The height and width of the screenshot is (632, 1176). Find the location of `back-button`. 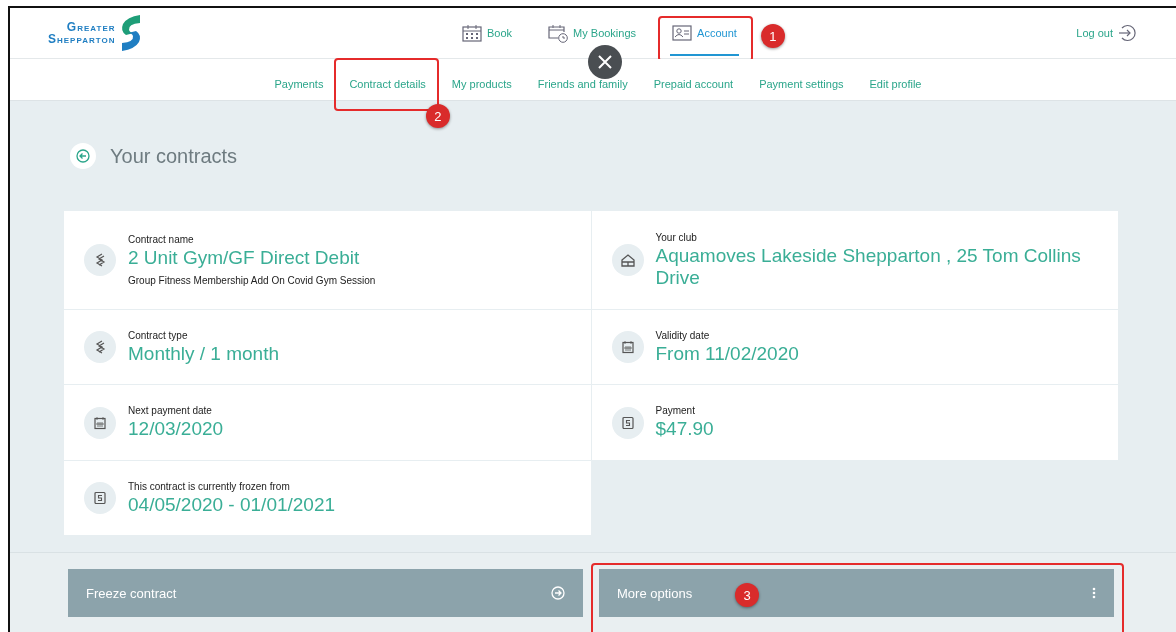

back-button is located at coordinates (83, 156).